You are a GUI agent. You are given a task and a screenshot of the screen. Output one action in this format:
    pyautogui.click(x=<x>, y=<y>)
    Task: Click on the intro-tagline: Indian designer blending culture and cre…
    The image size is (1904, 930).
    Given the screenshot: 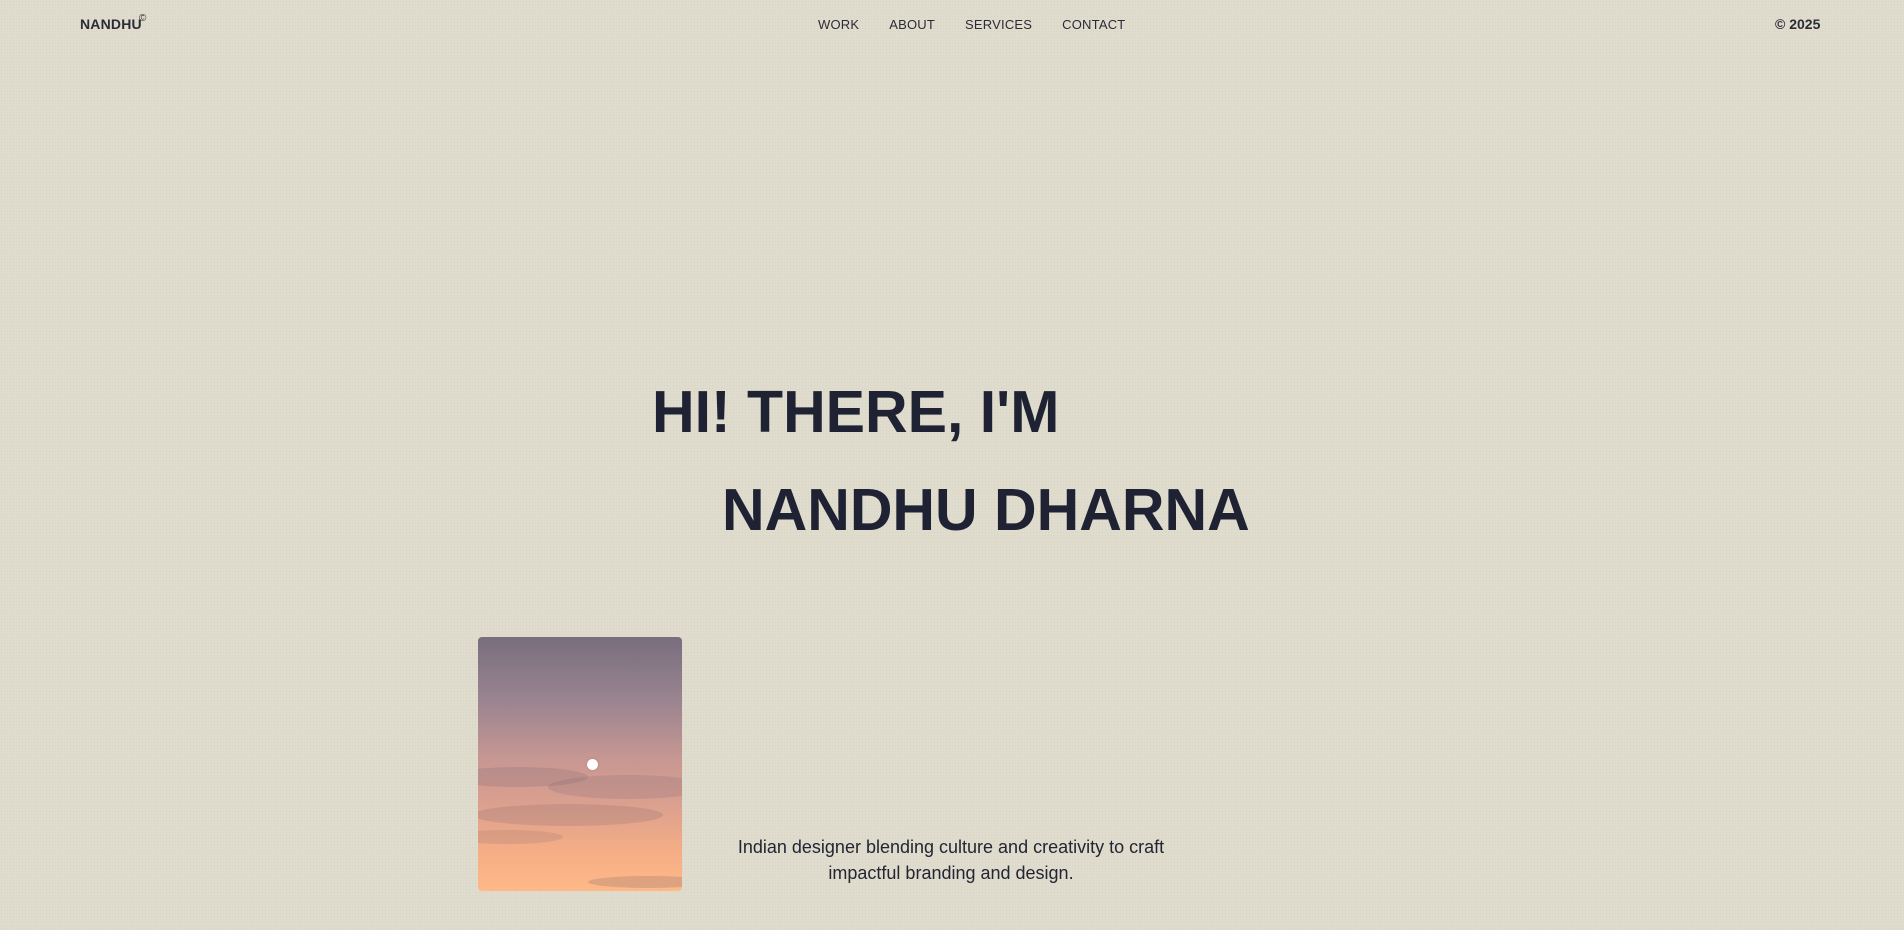 What is the action you would take?
    pyautogui.click(x=951, y=860)
    